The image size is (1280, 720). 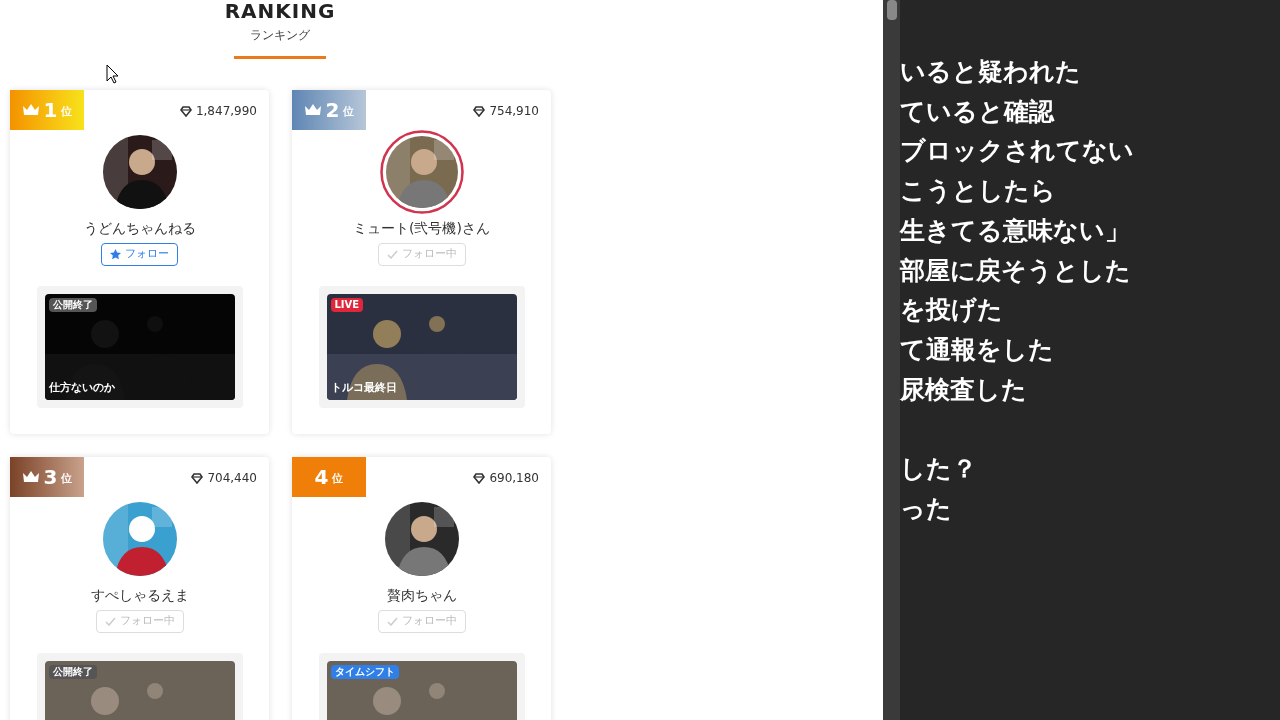 I want to click on text-line: を投げた, so click(x=952, y=310).